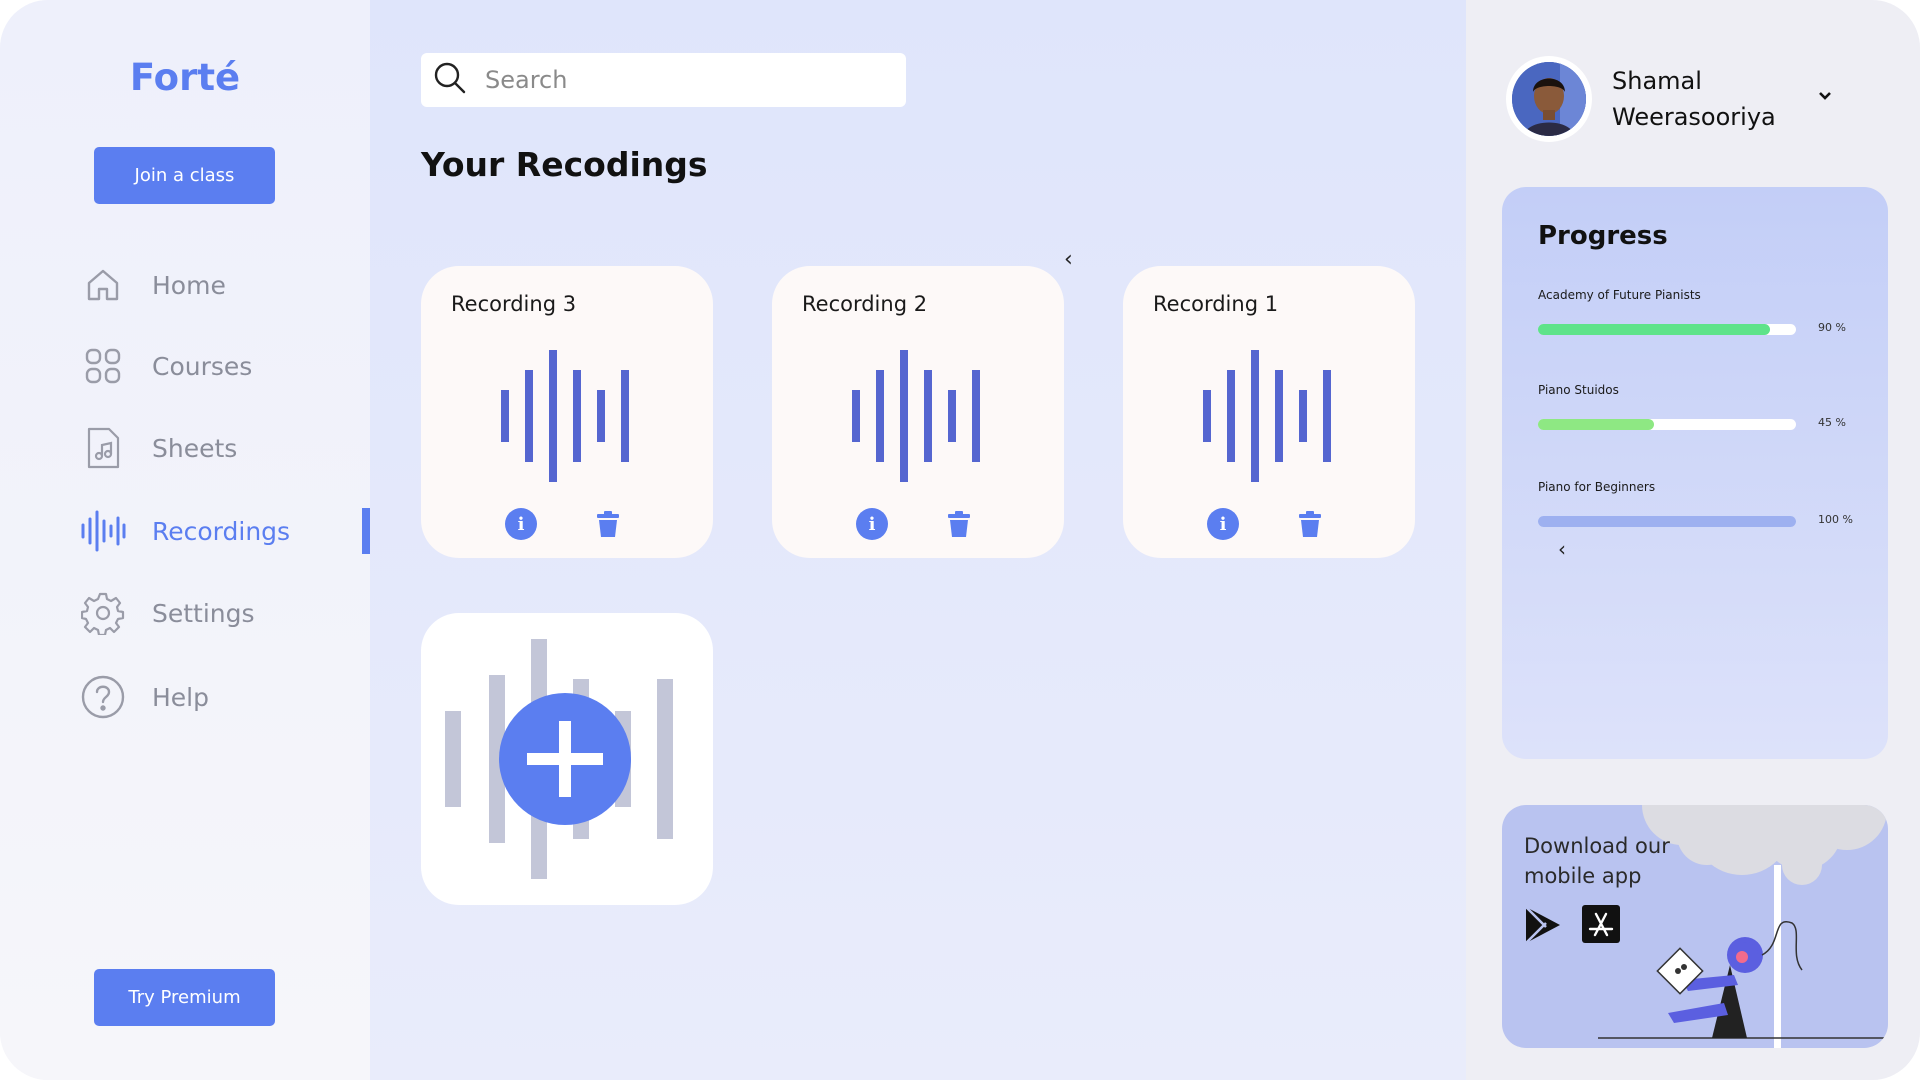  Describe the element at coordinates (1835, 519) in the screenshot. I see `progress-percent: 100 %` at that location.